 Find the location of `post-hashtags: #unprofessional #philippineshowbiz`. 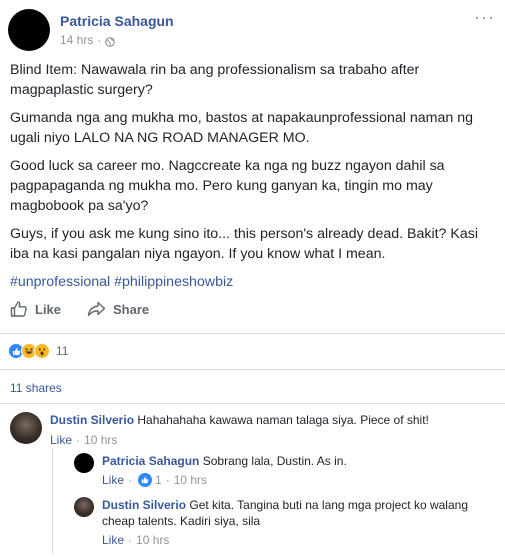

post-hashtags: #unprofessional #philippineshowbiz is located at coordinates (254, 282).